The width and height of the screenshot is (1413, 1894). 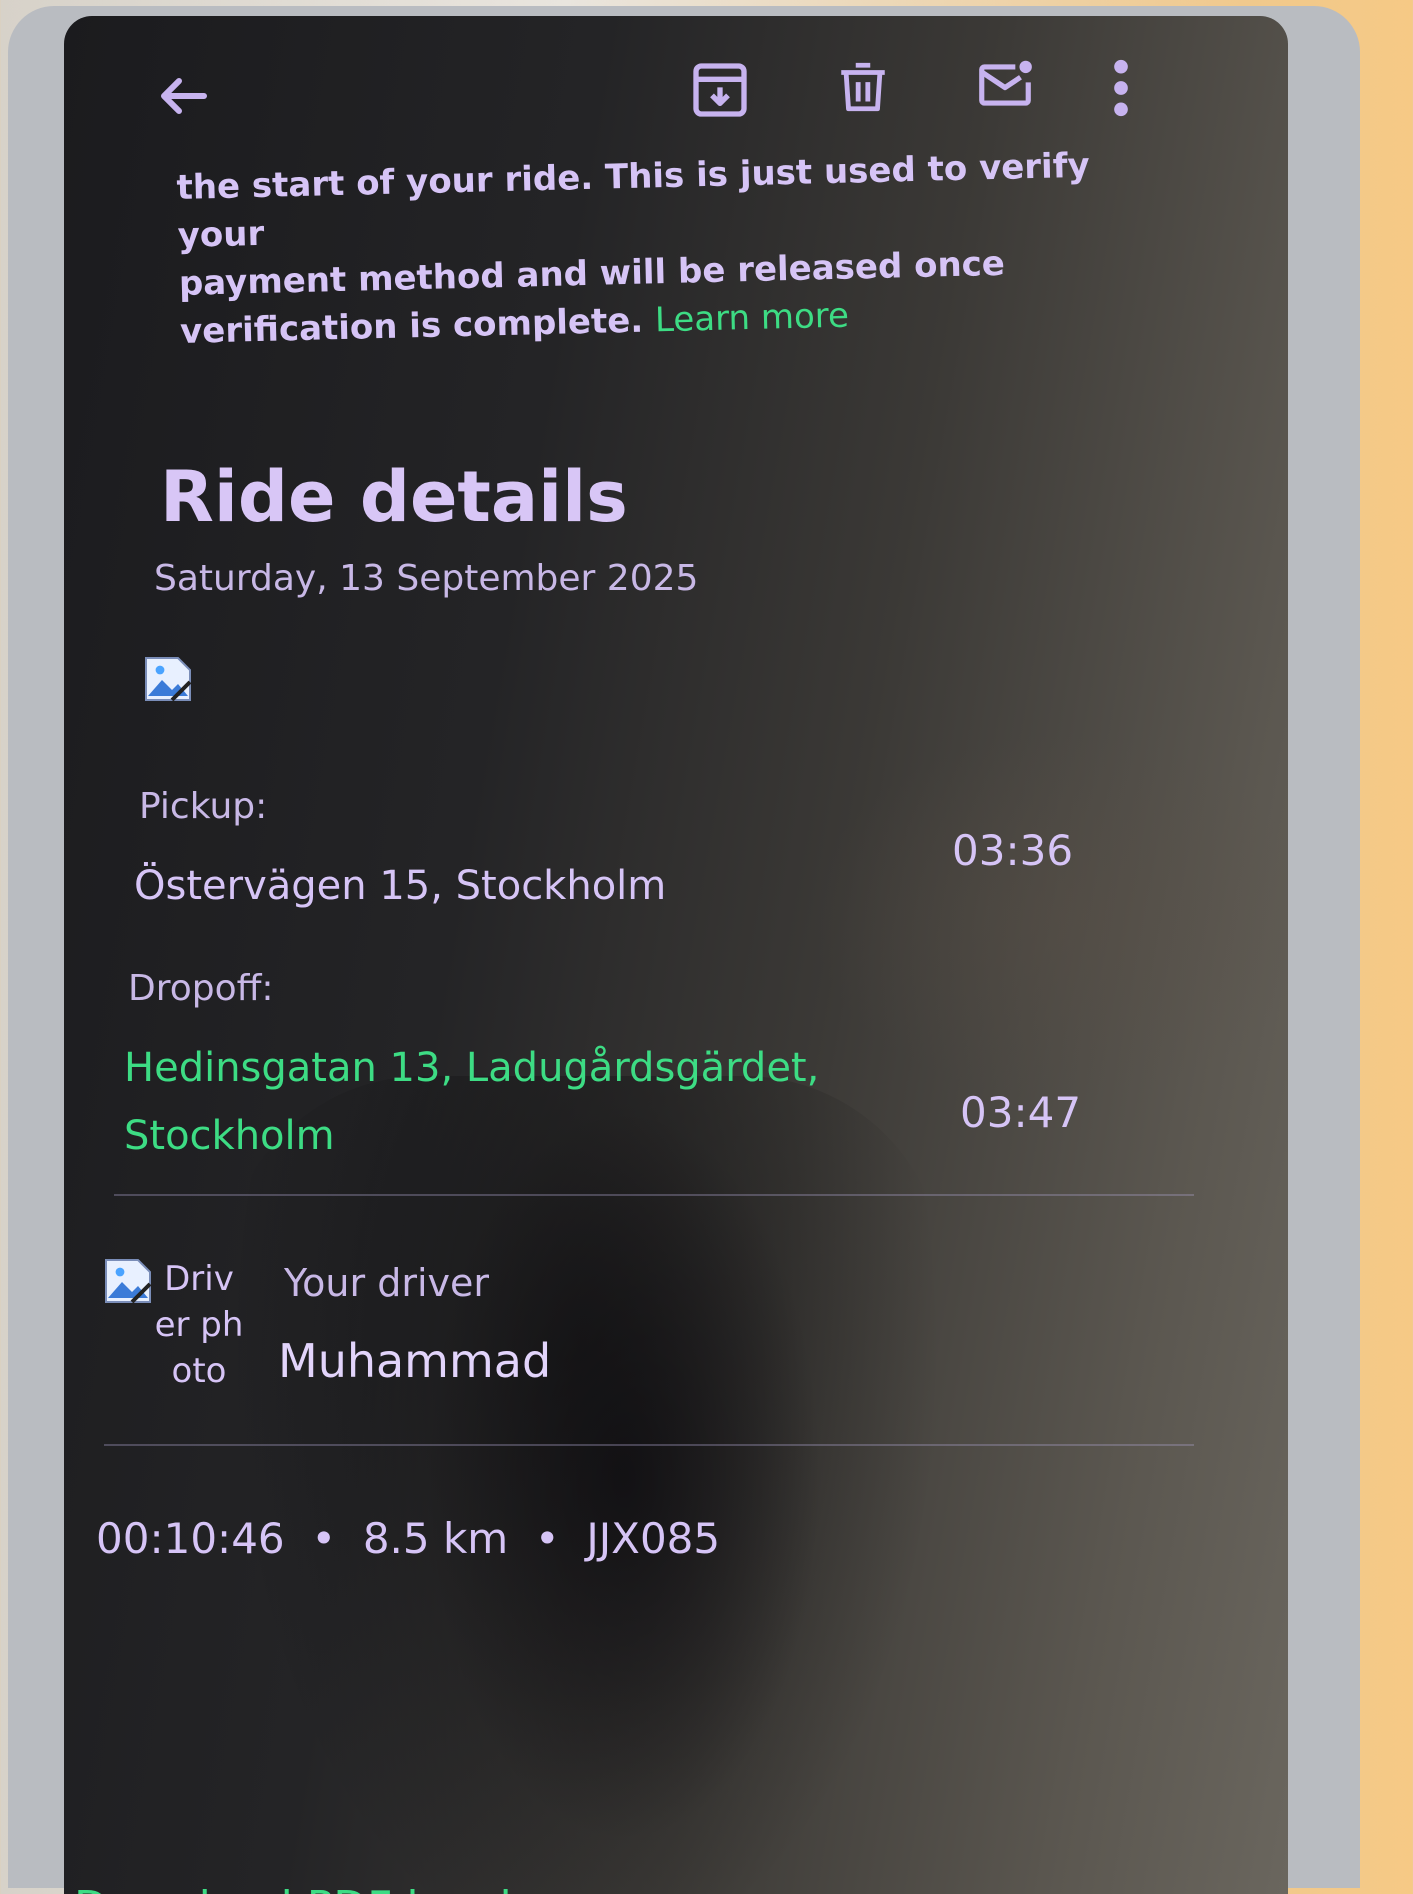 I want to click on ride-date: Saturday, 13 September 2025, so click(x=426, y=578).